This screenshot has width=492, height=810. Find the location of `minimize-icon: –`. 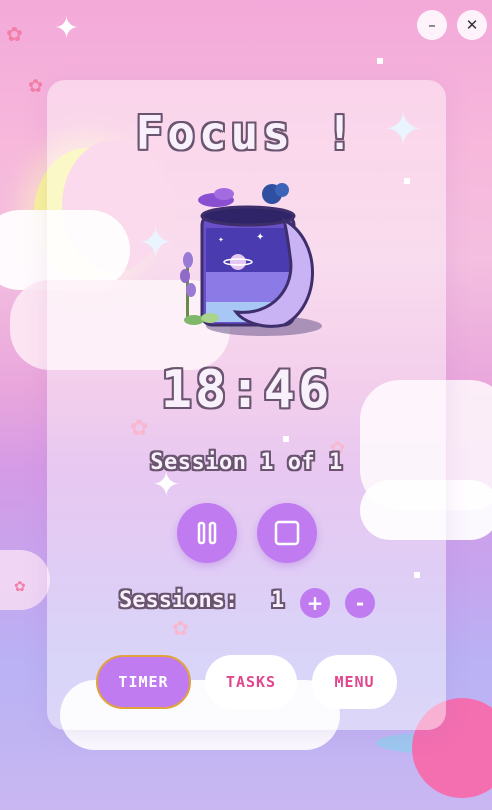

minimize-icon: – is located at coordinates (432, 25).